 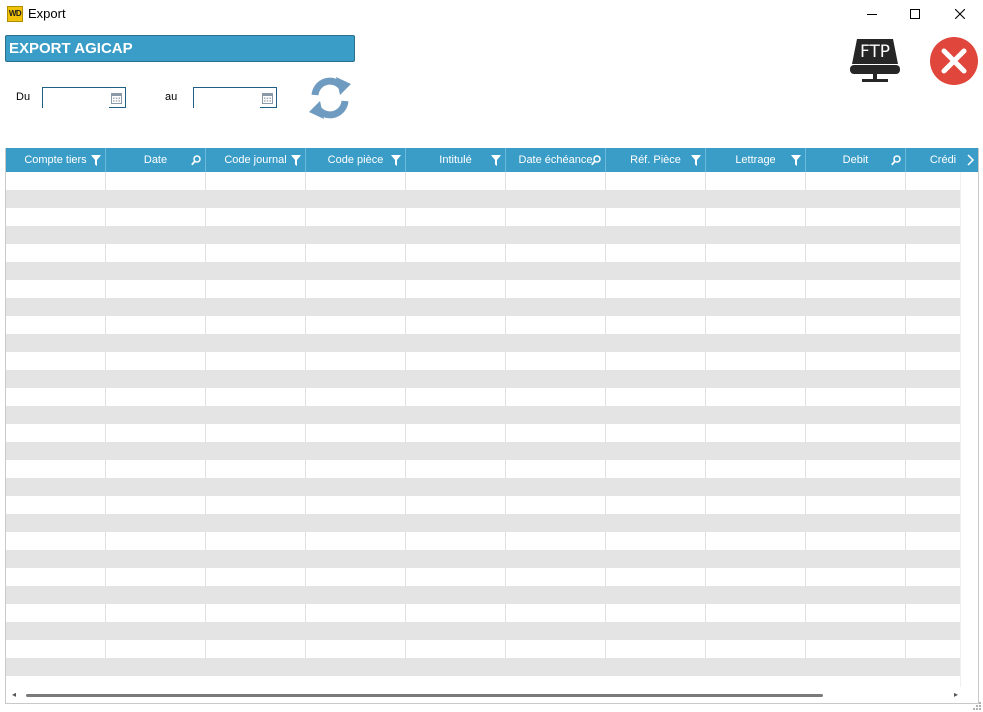 I want to click on search-icon, so click(x=896, y=160).